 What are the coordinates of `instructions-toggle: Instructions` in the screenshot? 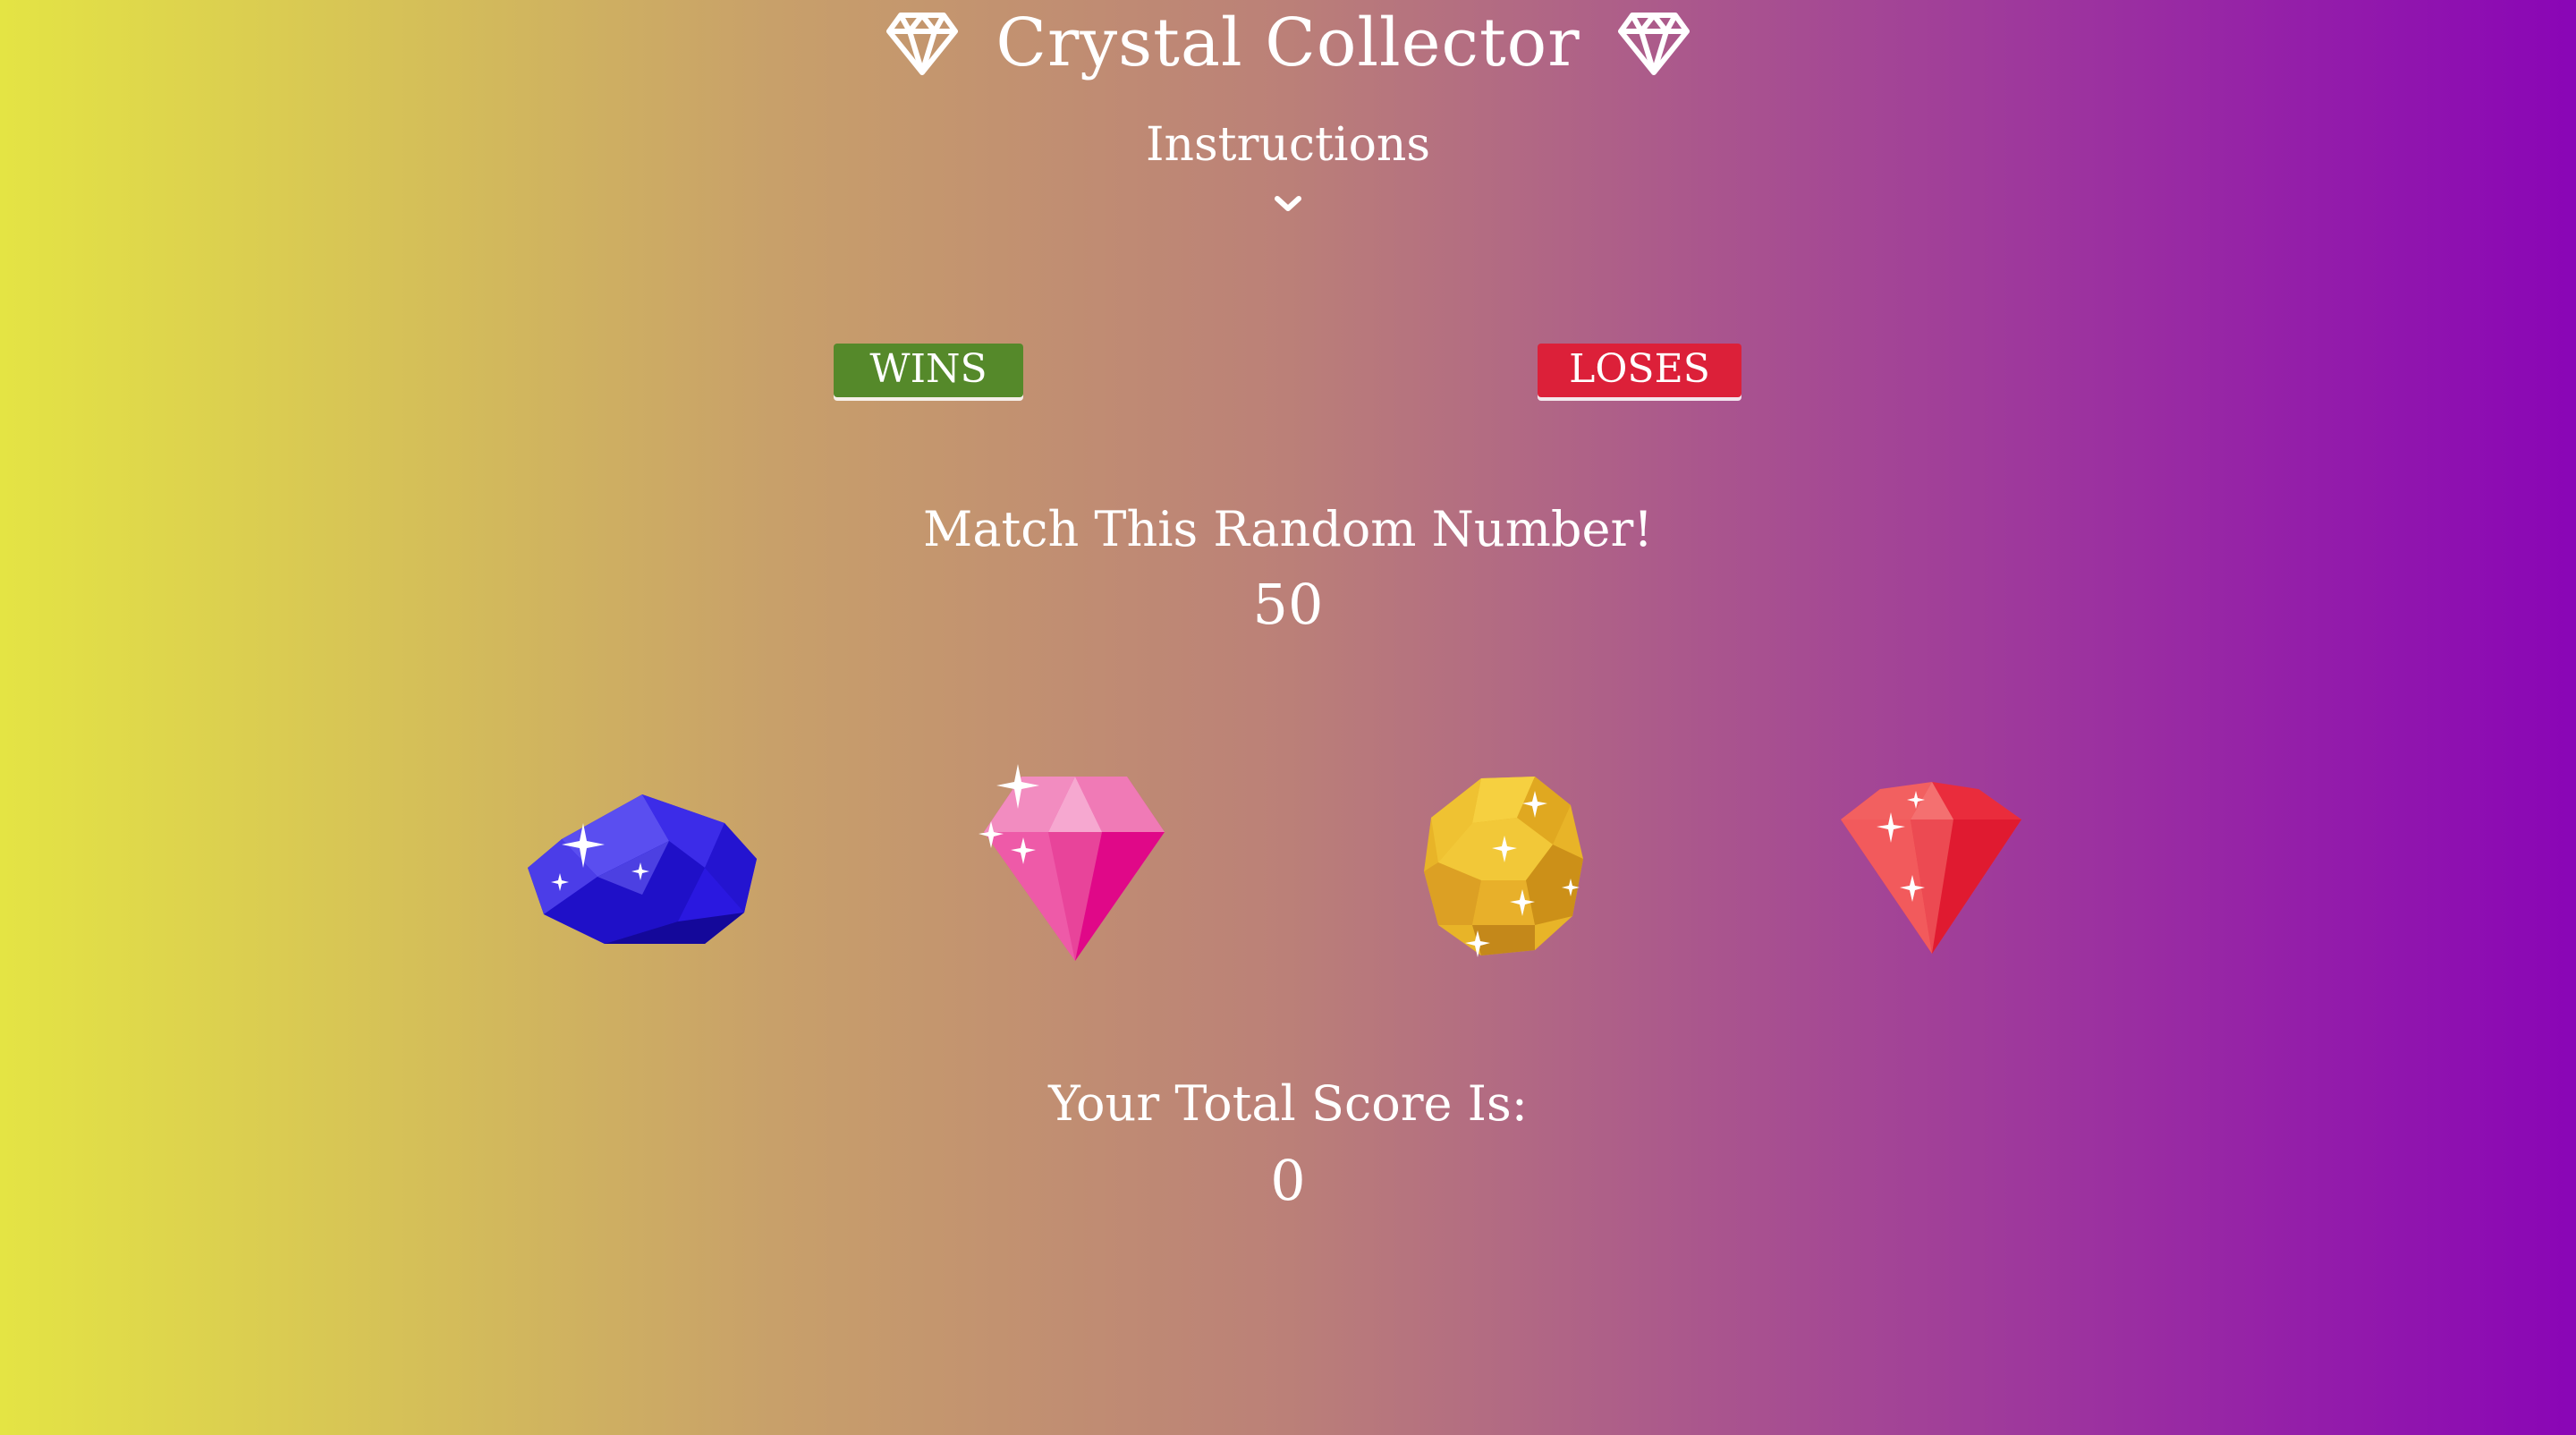 It's located at (1288, 145).